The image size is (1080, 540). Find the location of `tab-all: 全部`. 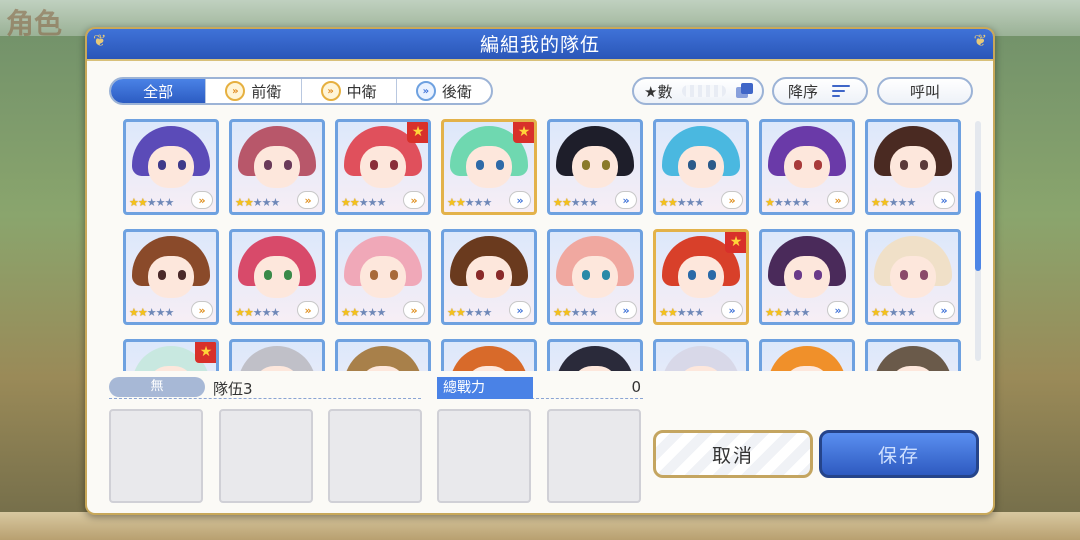

tab-all: 全部 is located at coordinates (159, 91).